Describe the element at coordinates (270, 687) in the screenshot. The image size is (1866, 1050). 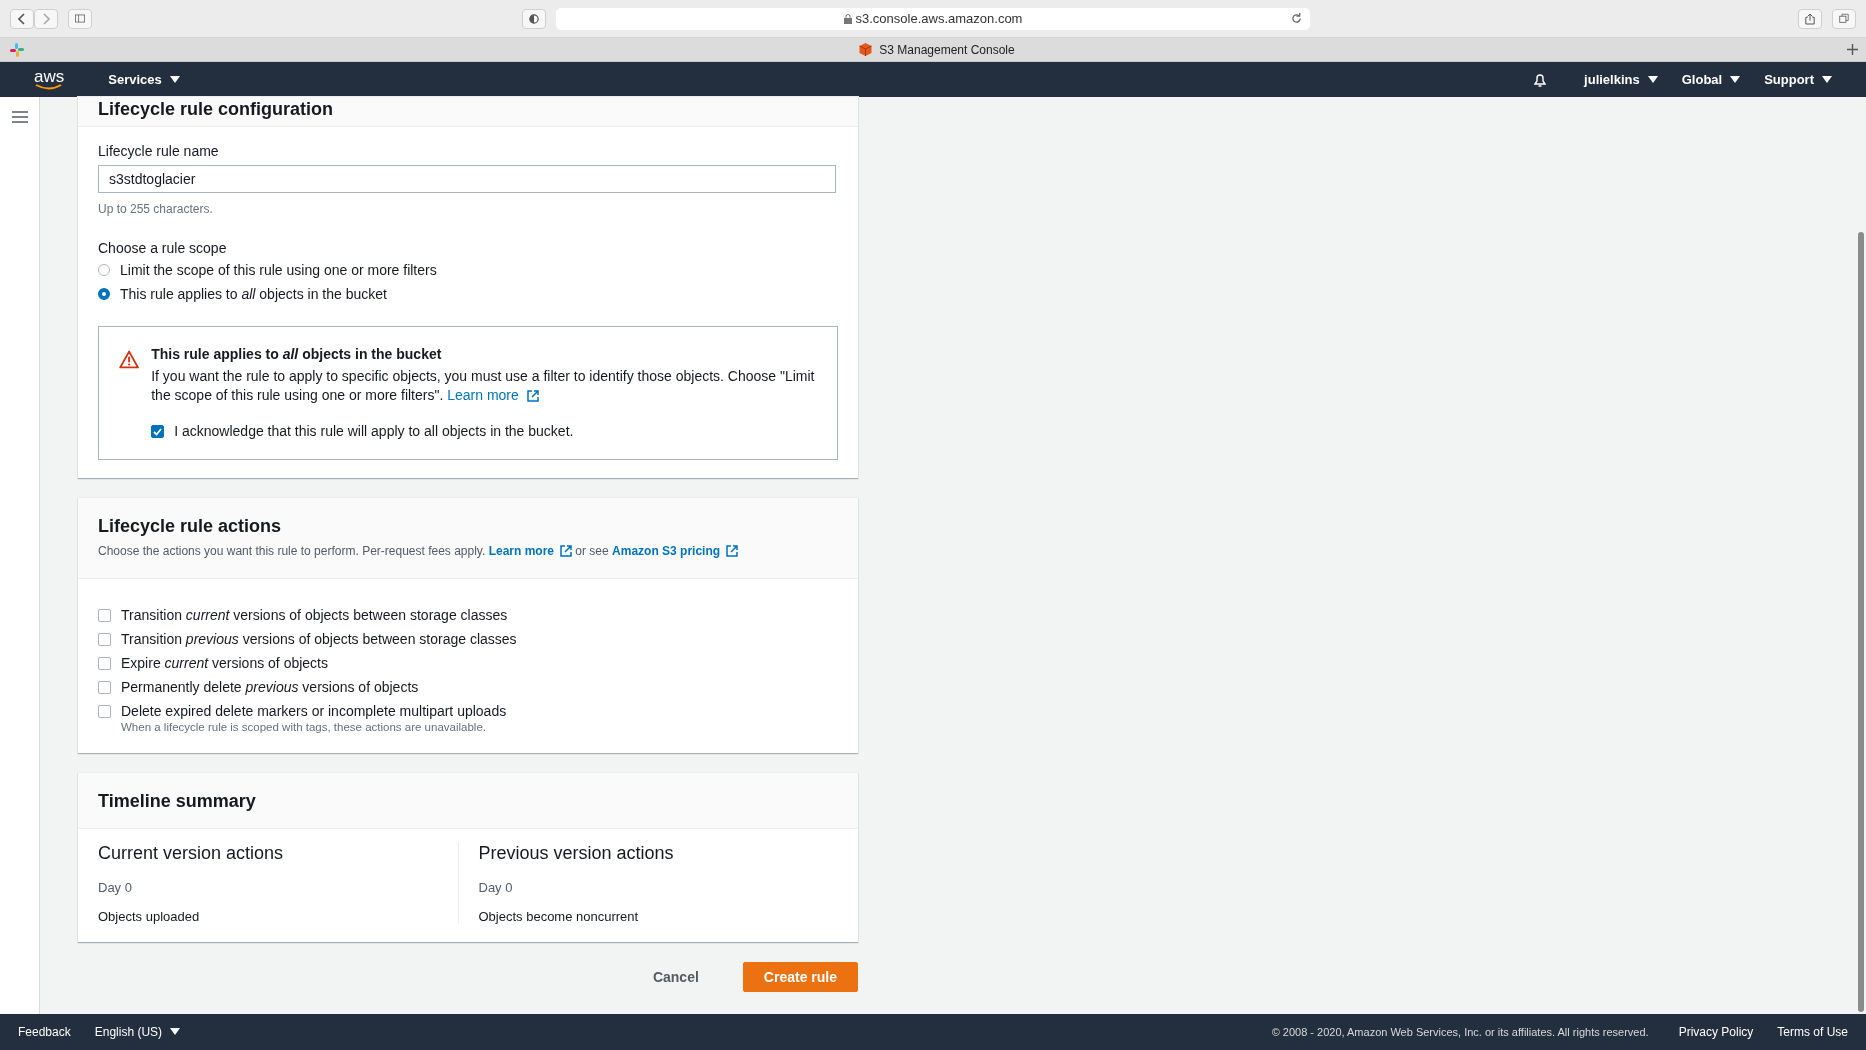
I see `checkbox-label: Permanently delete previous versions of objects` at that location.